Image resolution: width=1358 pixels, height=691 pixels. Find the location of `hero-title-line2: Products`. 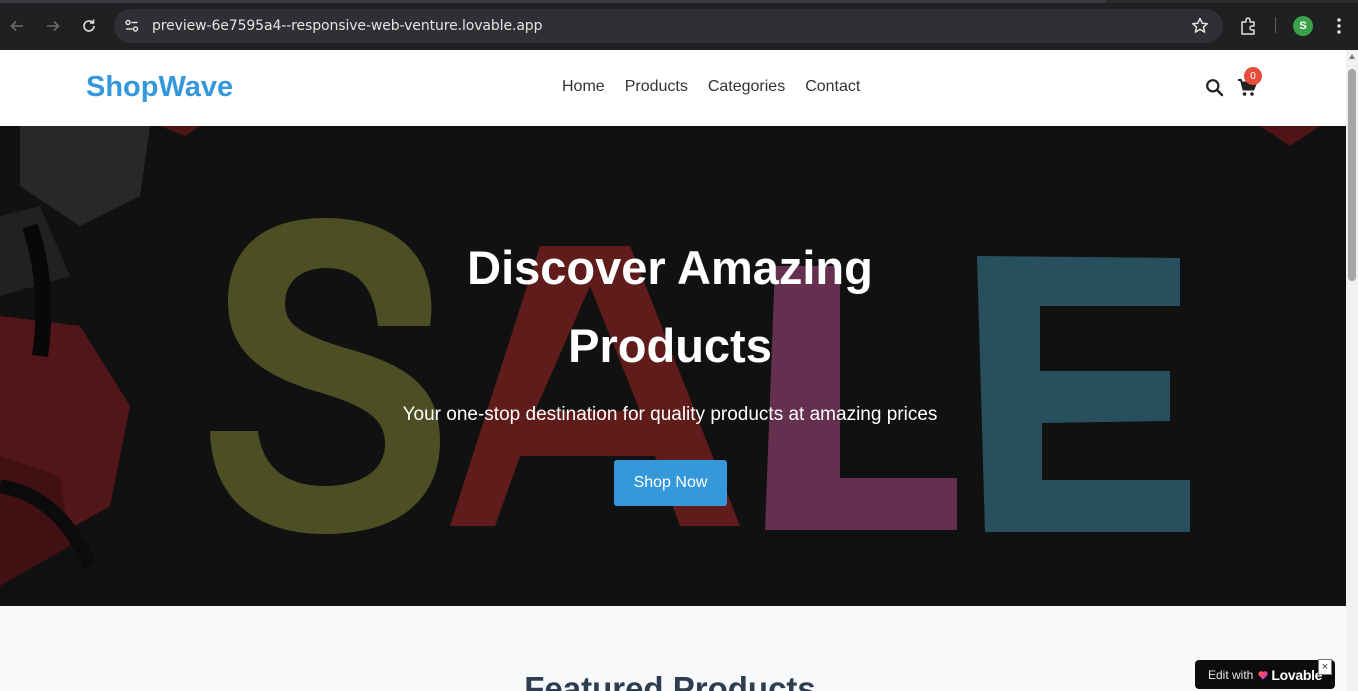

hero-title-line2: Products is located at coordinates (670, 345).